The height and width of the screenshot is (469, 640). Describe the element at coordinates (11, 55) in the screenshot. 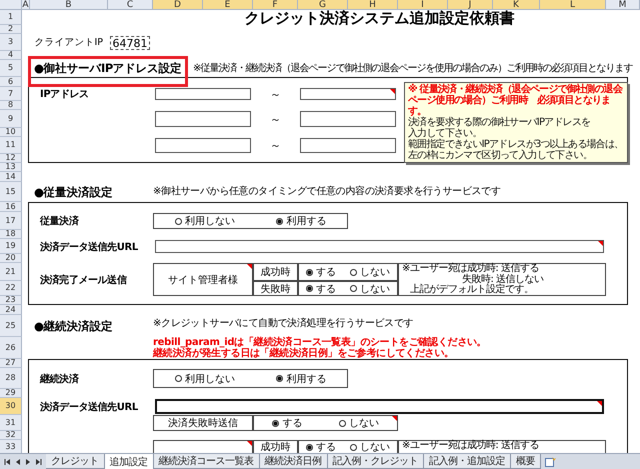

I see `row-header: 4` at that location.